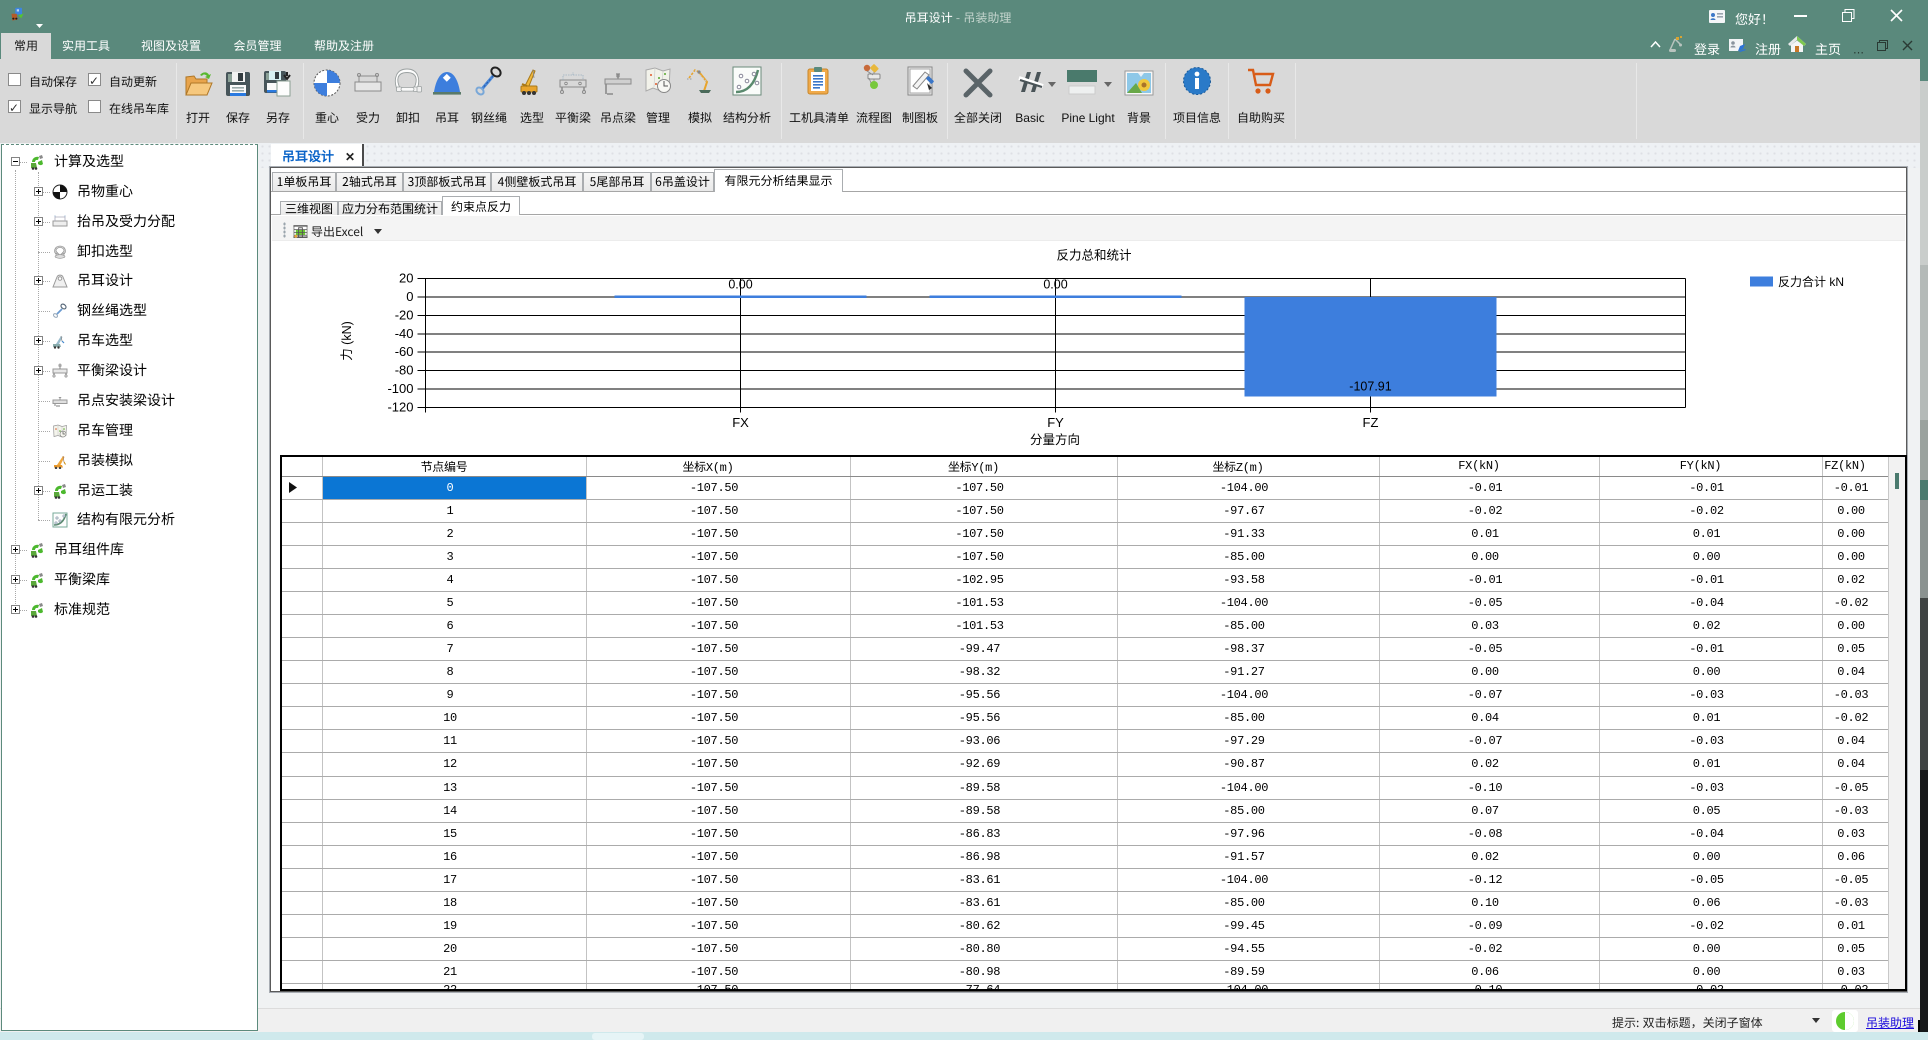  What do you see at coordinates (400, 407) in the screenshot?
I see `svg-text: -120` at bounding box center [400, 407].